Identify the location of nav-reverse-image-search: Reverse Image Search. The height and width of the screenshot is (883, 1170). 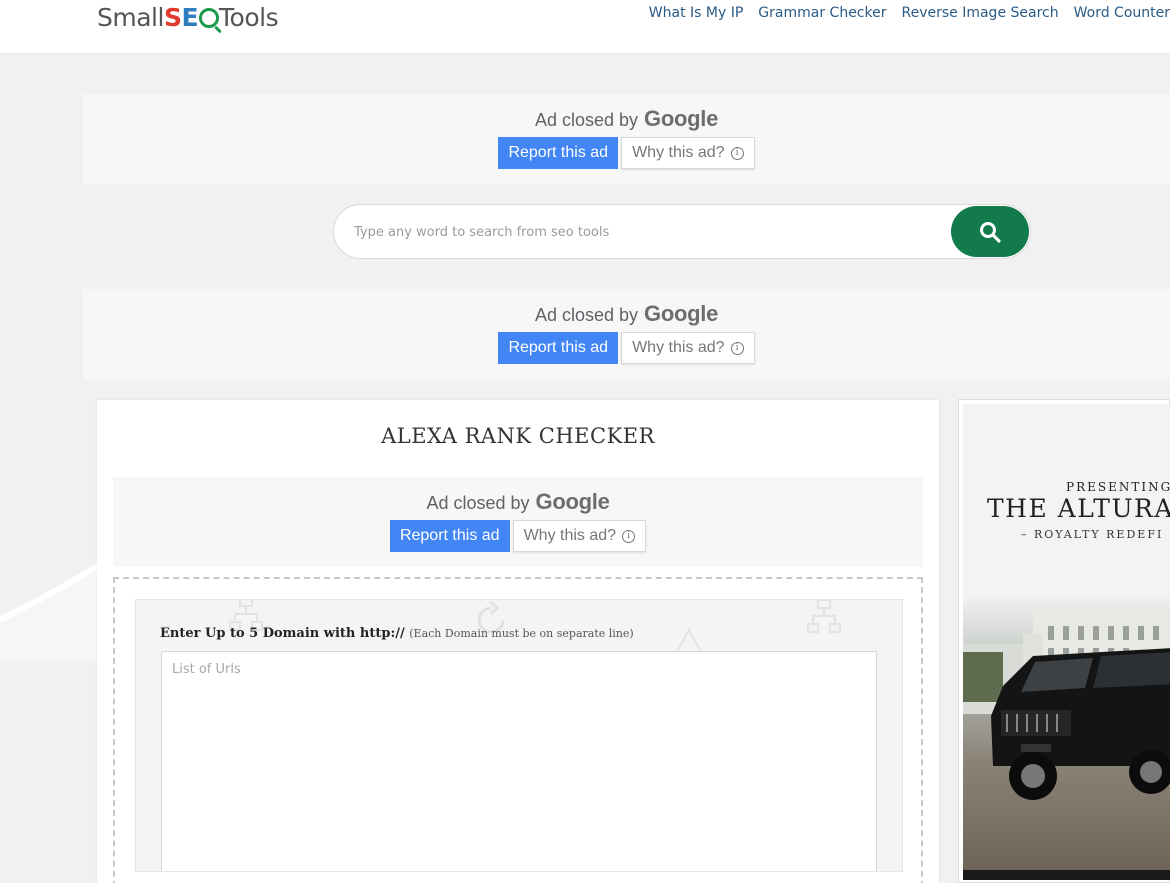
(979, 13).